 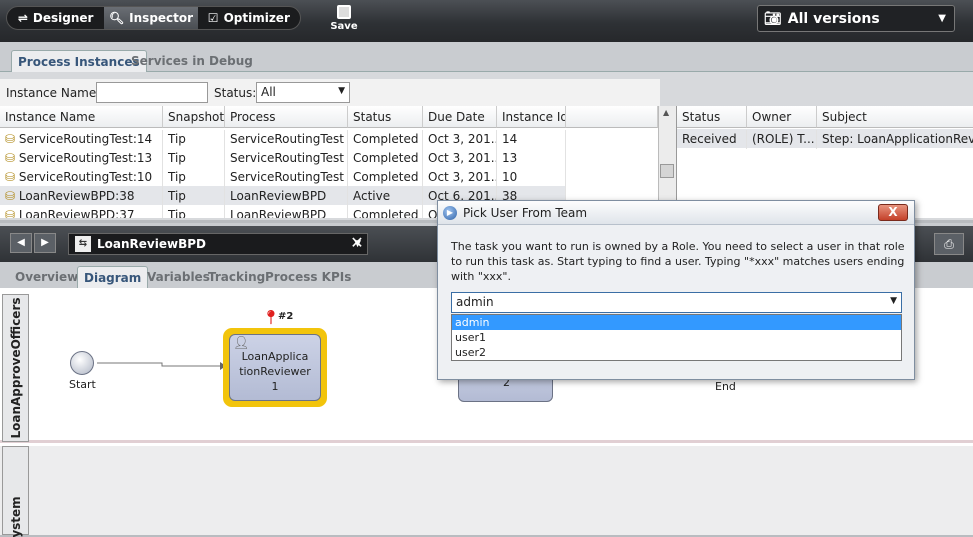 What do you see at coordinates (712, 139) in the screenshot?
I see `task-status-cell: Received` at bounding box center [712, 139].